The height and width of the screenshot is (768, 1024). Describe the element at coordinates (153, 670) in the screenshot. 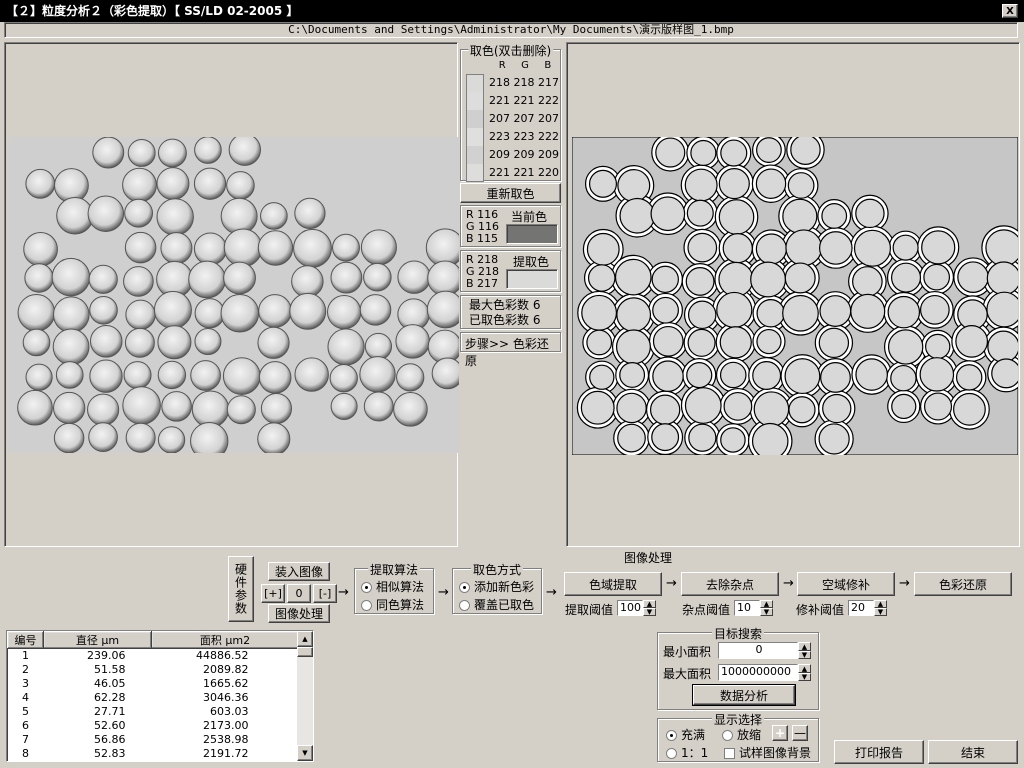

I see `table-row: 2 51.58 2089.82` at that location.